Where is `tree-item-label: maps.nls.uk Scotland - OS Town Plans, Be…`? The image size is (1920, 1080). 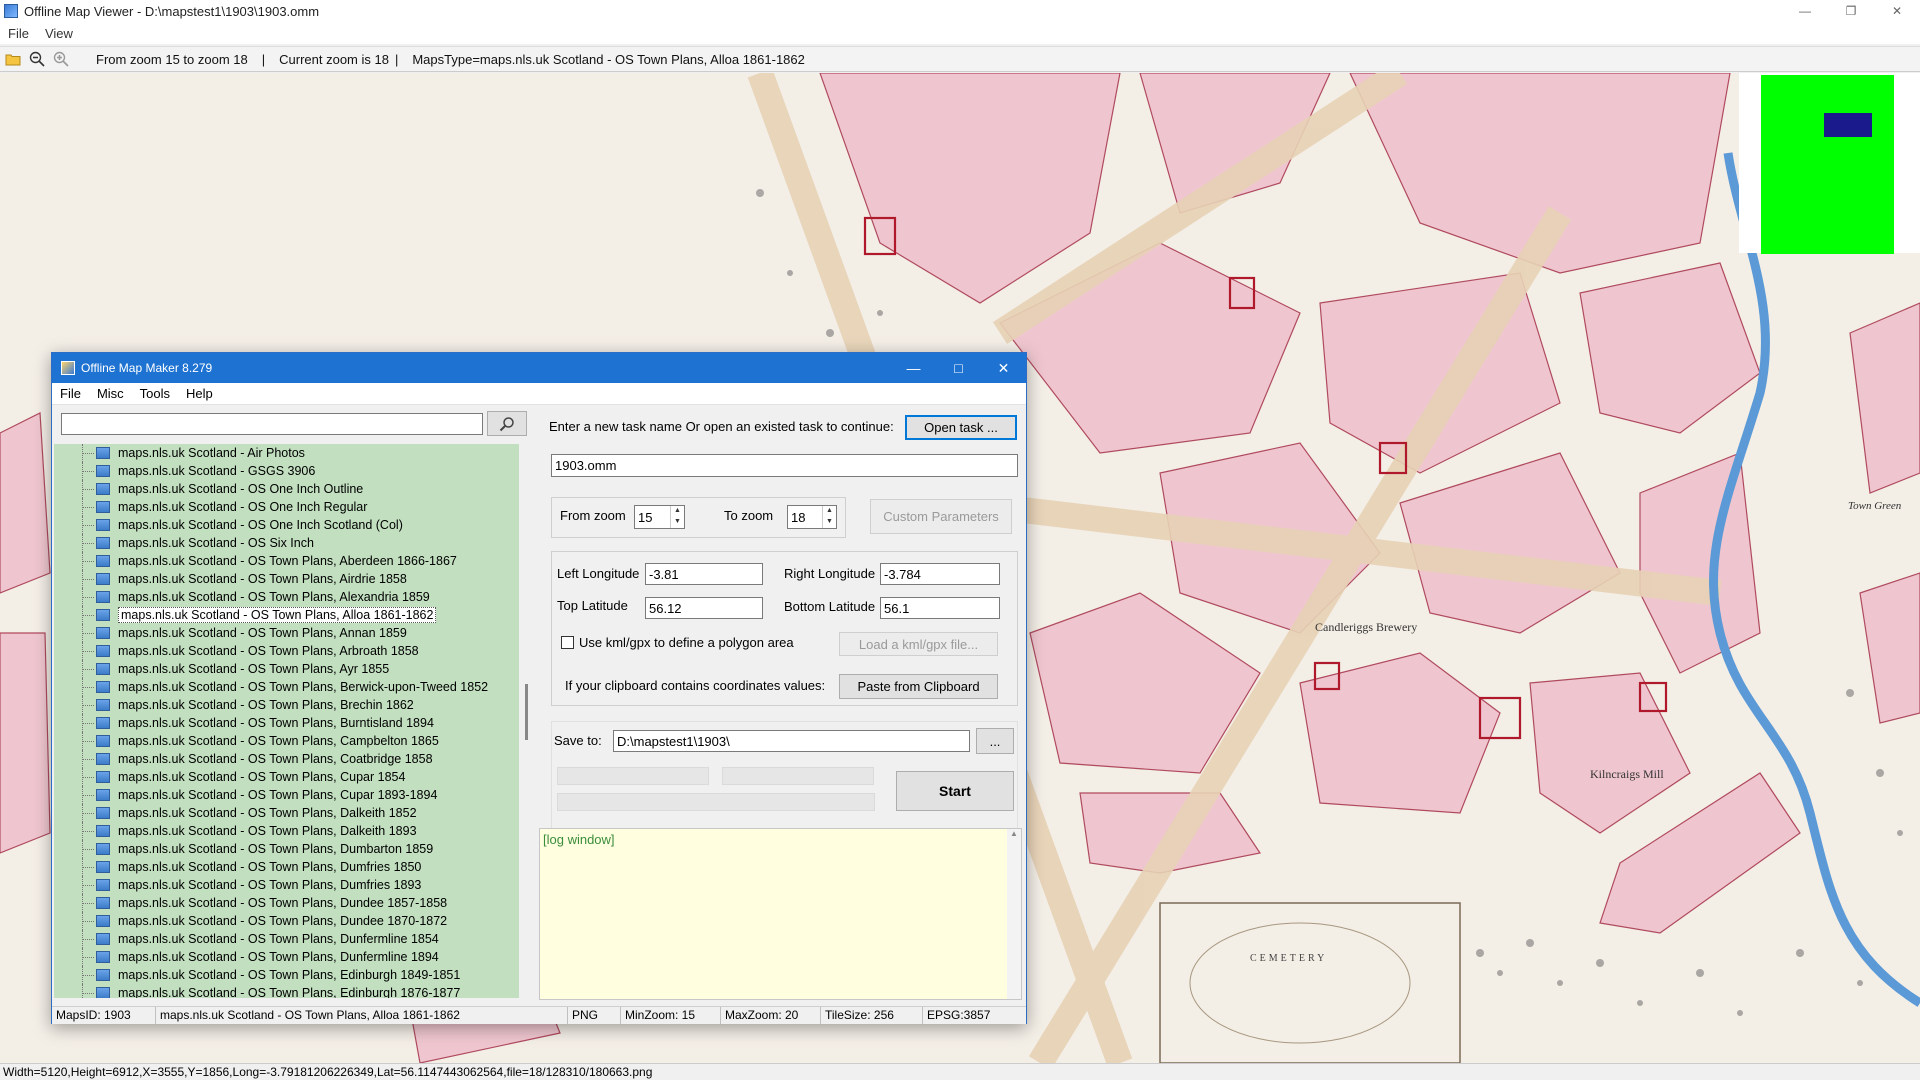 tree-item-label: maps.nls.uk Scotland - OS Town Plans, Be… is located at coordinates (303, 687).